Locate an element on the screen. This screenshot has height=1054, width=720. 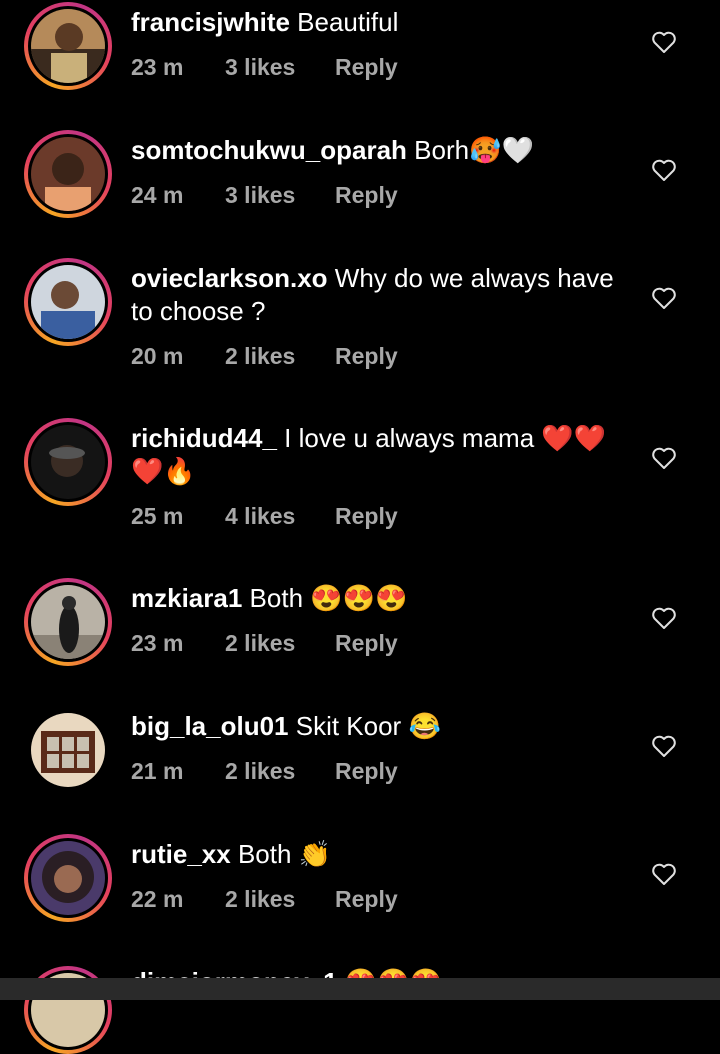
comment-time: 20 m is located at coordinates (157, 356).